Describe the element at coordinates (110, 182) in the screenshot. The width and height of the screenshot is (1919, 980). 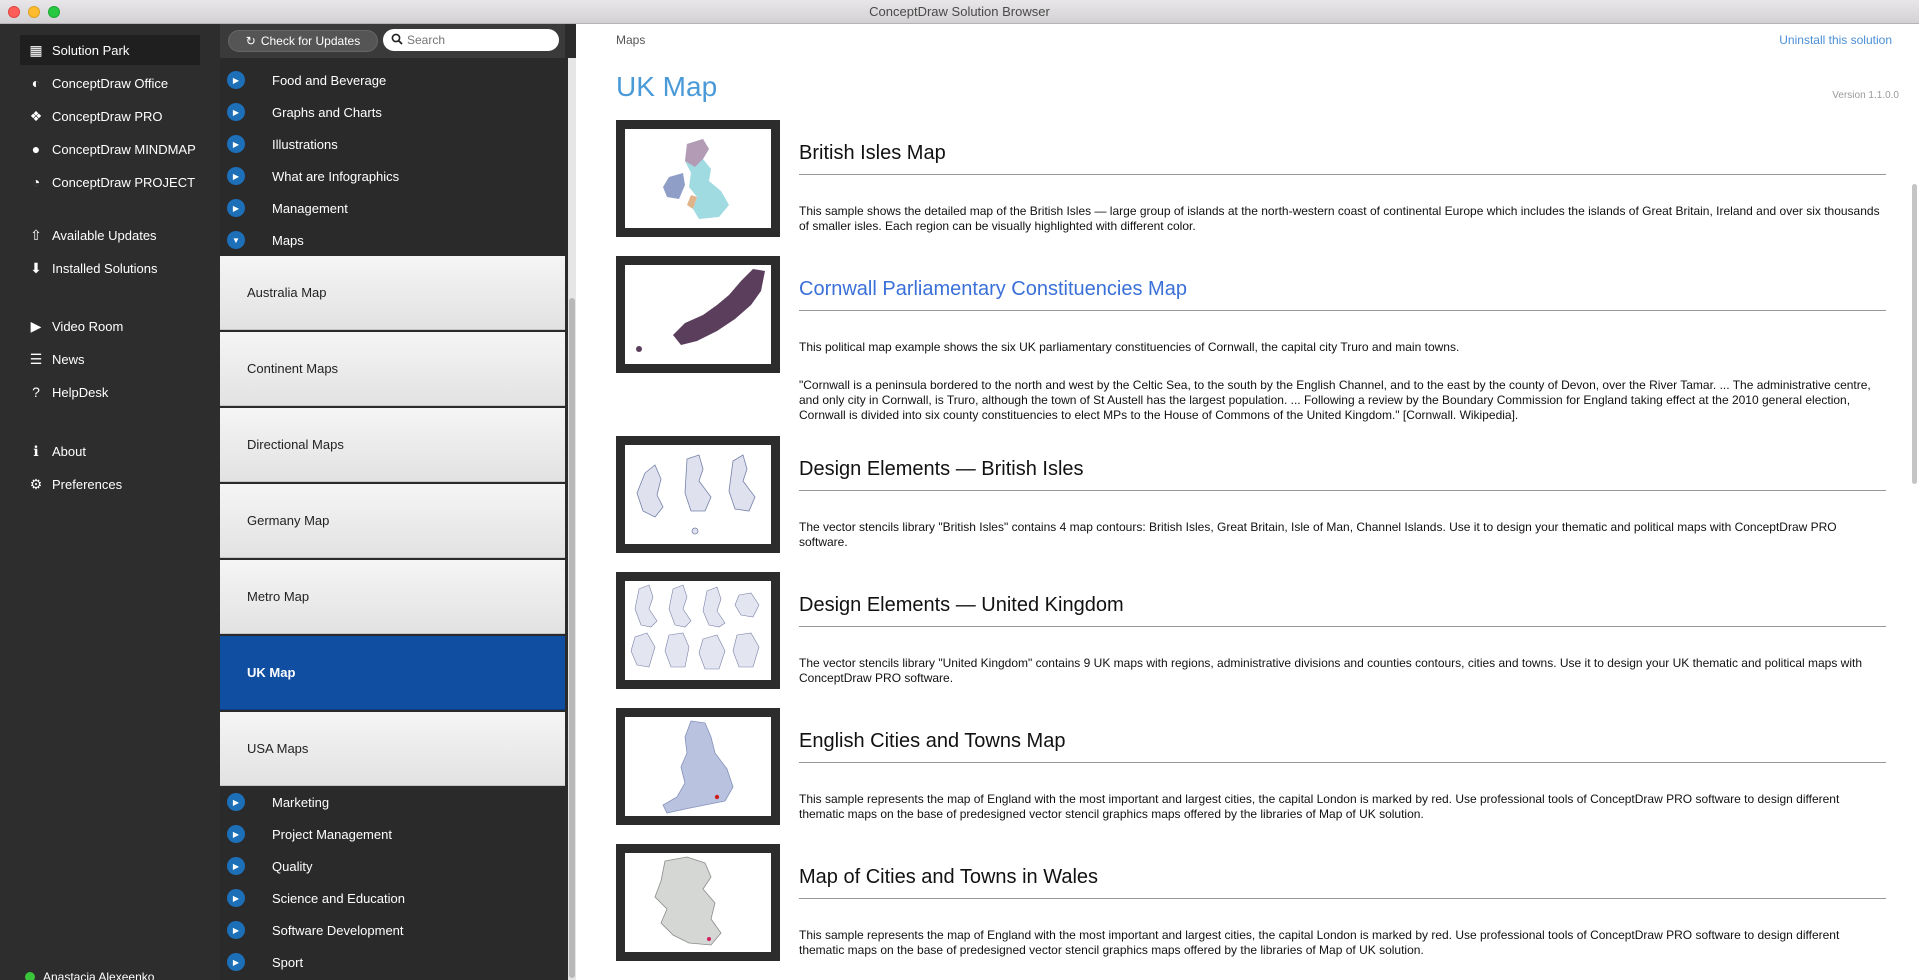
I see `nav-conceptdraw-project: ◔ ConceptDraw PROJECT` at that location.